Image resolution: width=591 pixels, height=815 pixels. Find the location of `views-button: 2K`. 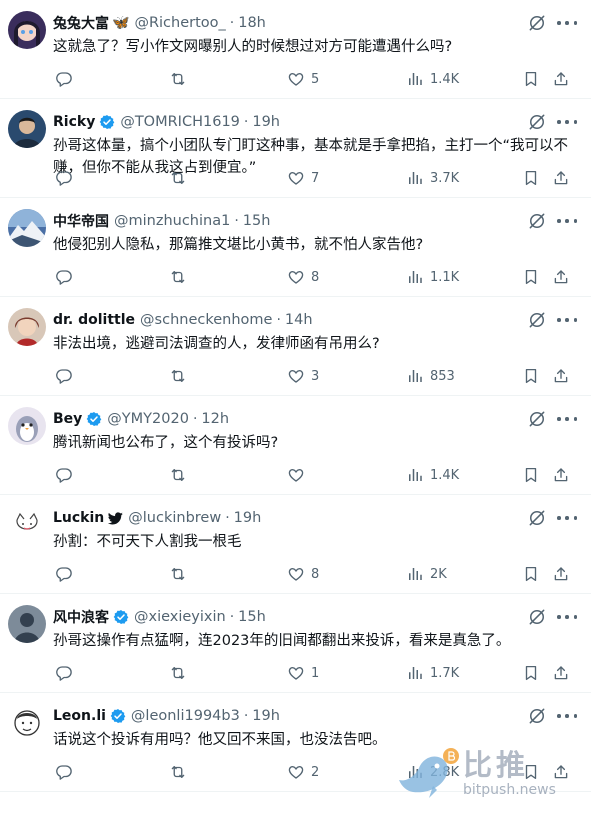

views-button: 2K is located at coordinates (426, 574).